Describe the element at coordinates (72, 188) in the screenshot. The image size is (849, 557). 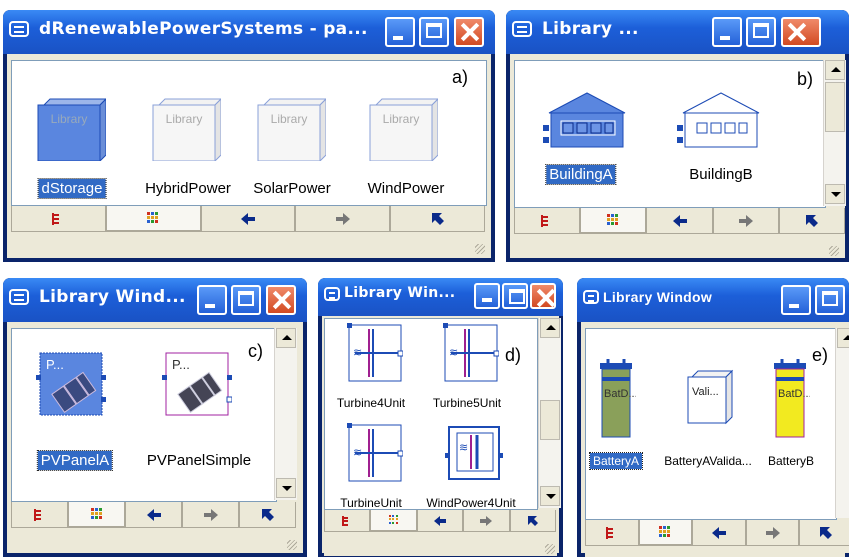
I see `library-item-dstorage: dStorage` at that location.